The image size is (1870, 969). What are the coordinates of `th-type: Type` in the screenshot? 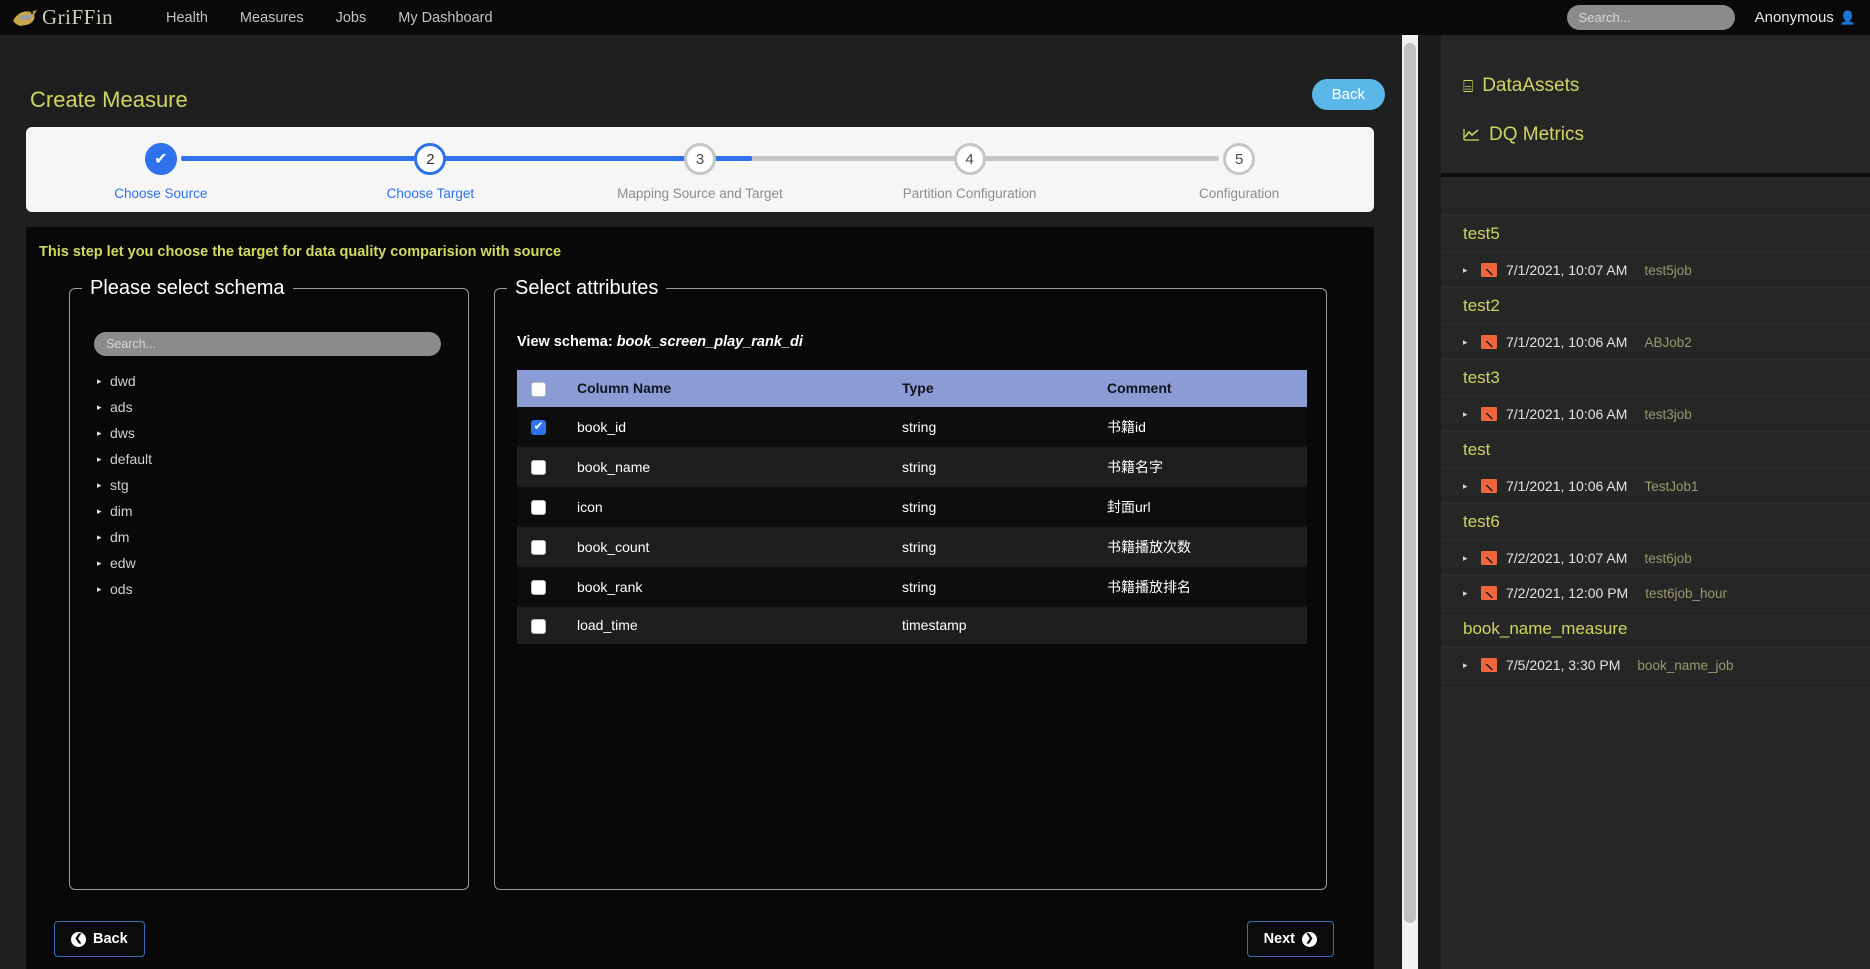 It's located at (1004, 388).